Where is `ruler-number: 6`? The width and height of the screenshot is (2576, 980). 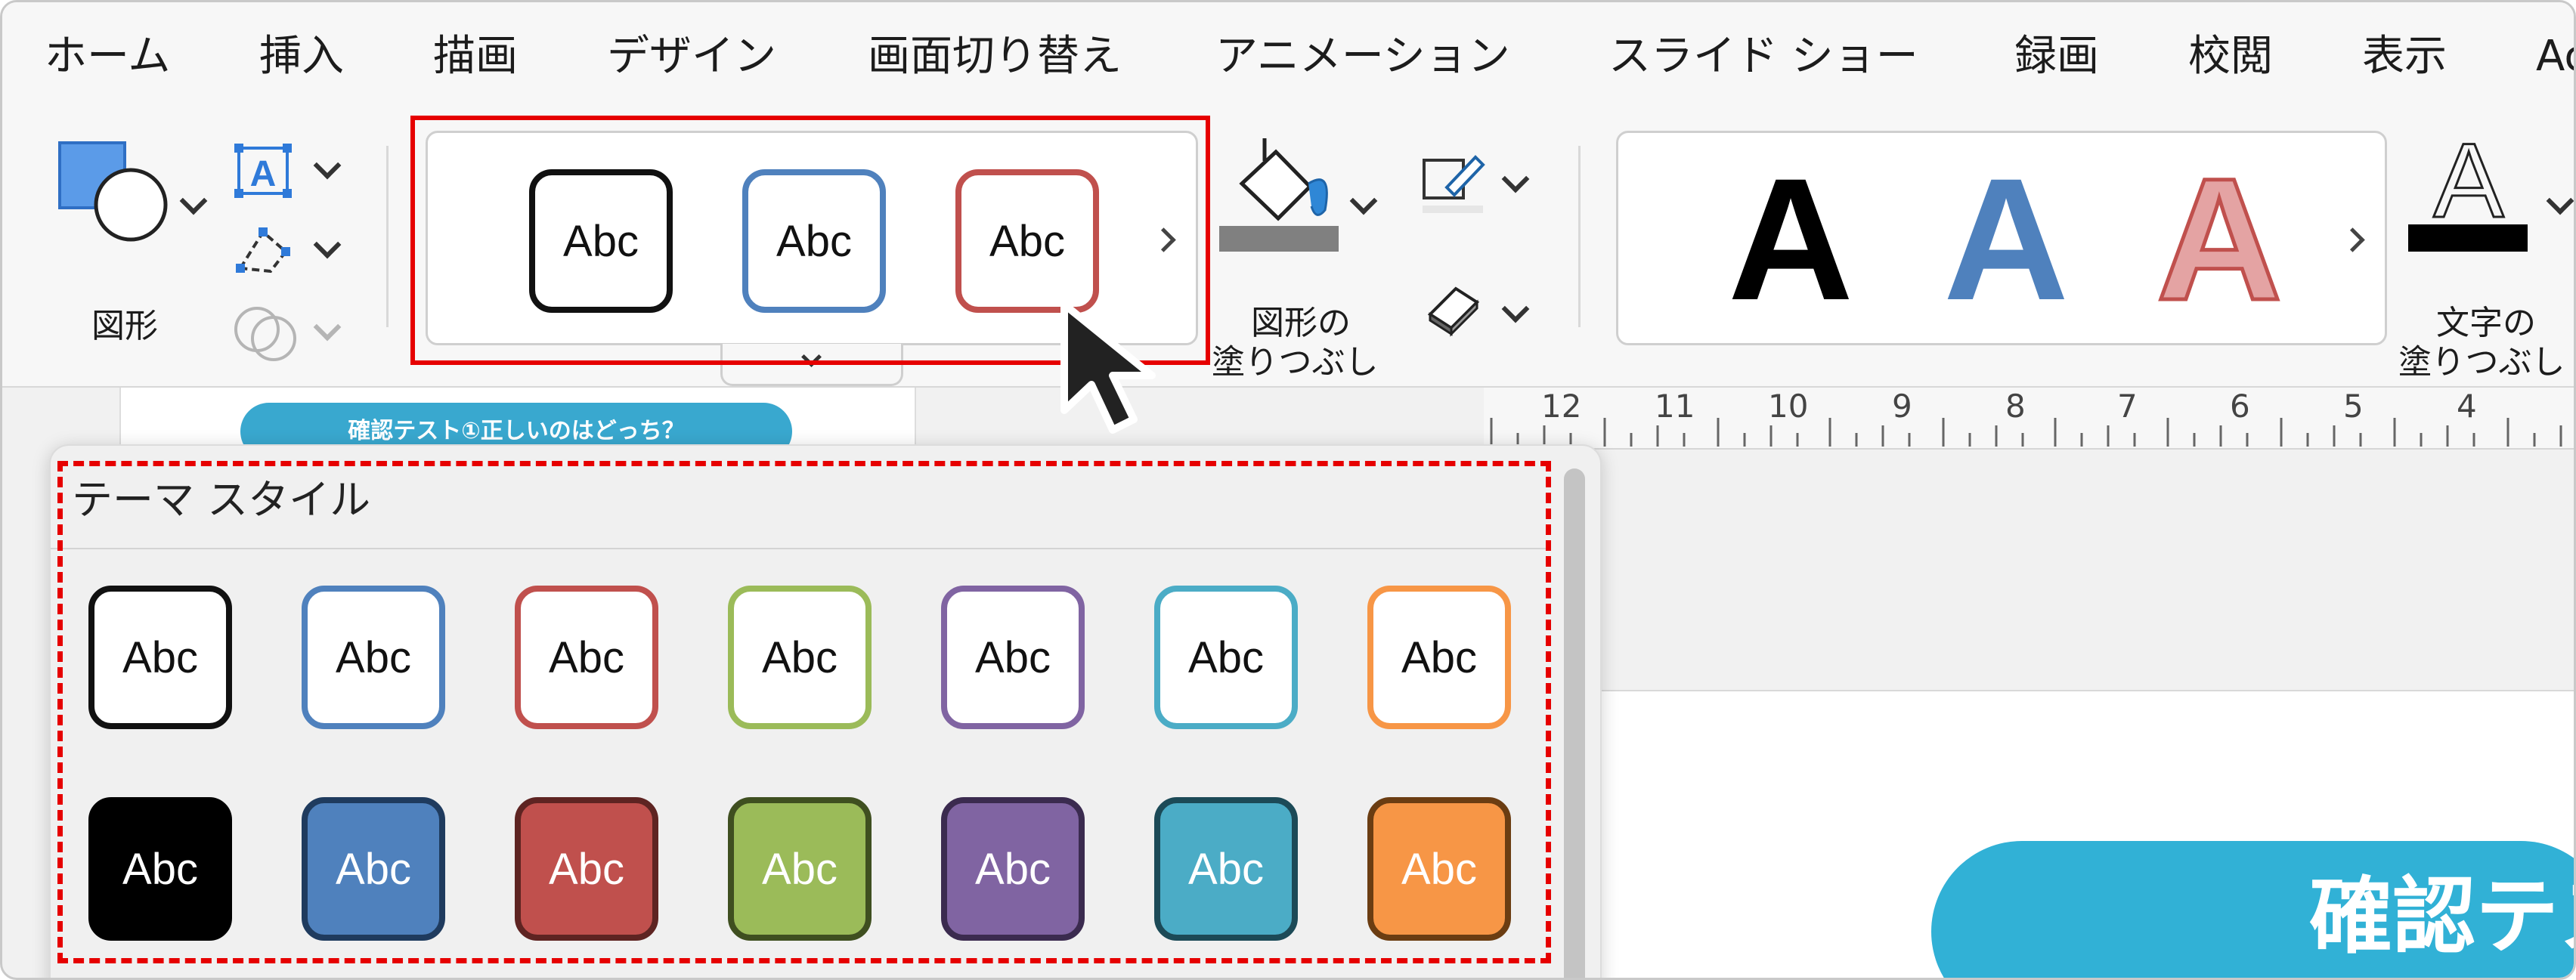
ruler-number: 6 is located at coordinates (2240, 406).